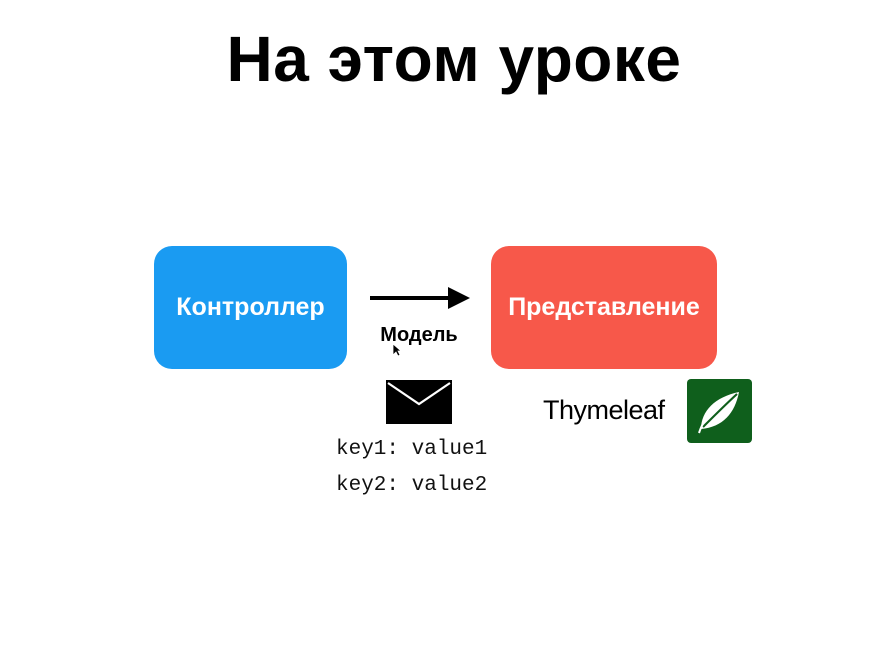 This screenshot has height=657, width=882. Describe the element at coordinates (412, 485) in the screenshot. I see `model-entry-2: key2: value2` at that location.